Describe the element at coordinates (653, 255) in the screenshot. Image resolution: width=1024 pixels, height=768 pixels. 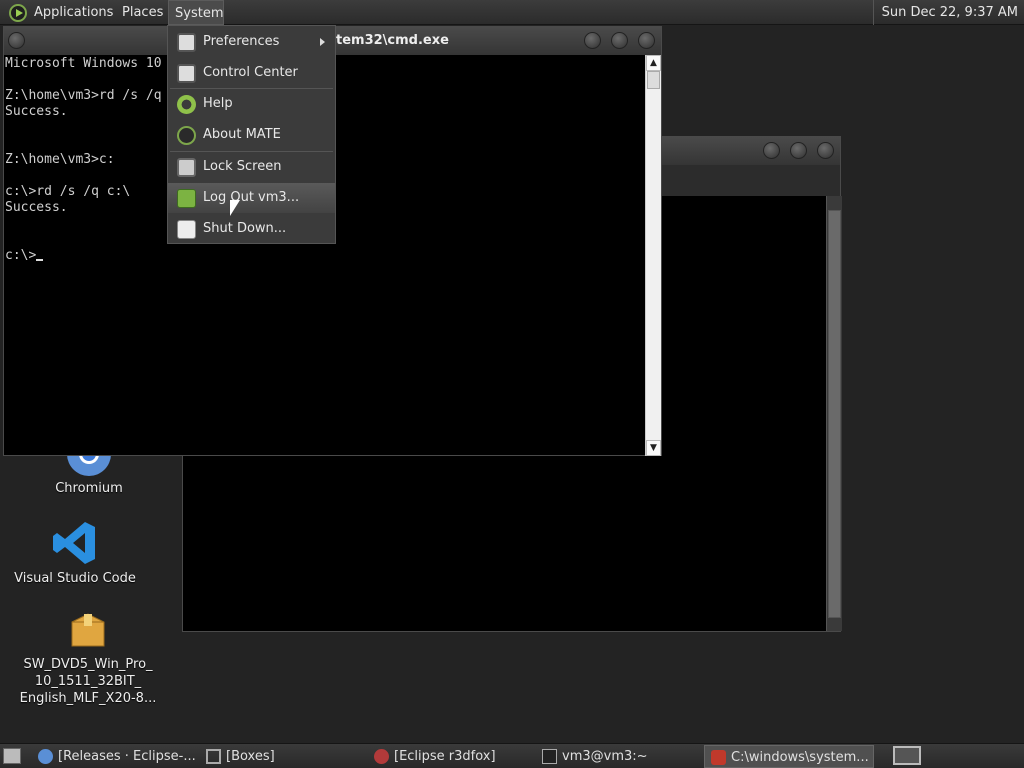
I see `cmd-scrollbar: ▲ ▼` at that location.